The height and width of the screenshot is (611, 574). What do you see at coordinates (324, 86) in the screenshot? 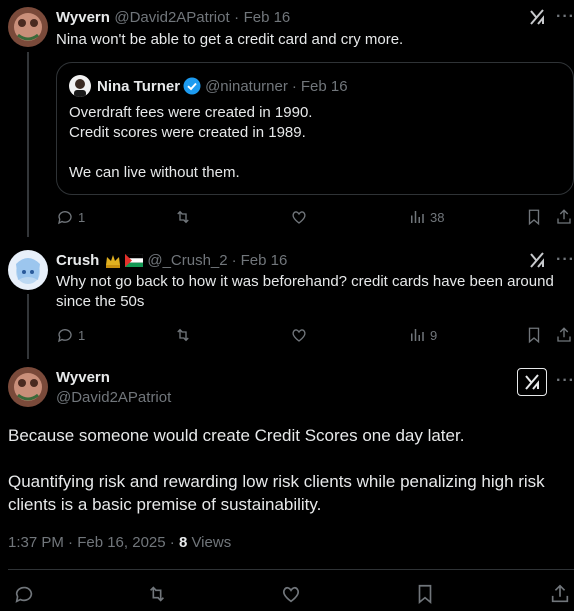
I see `quote-date: Feb 16` at bounding box center [324, 86].